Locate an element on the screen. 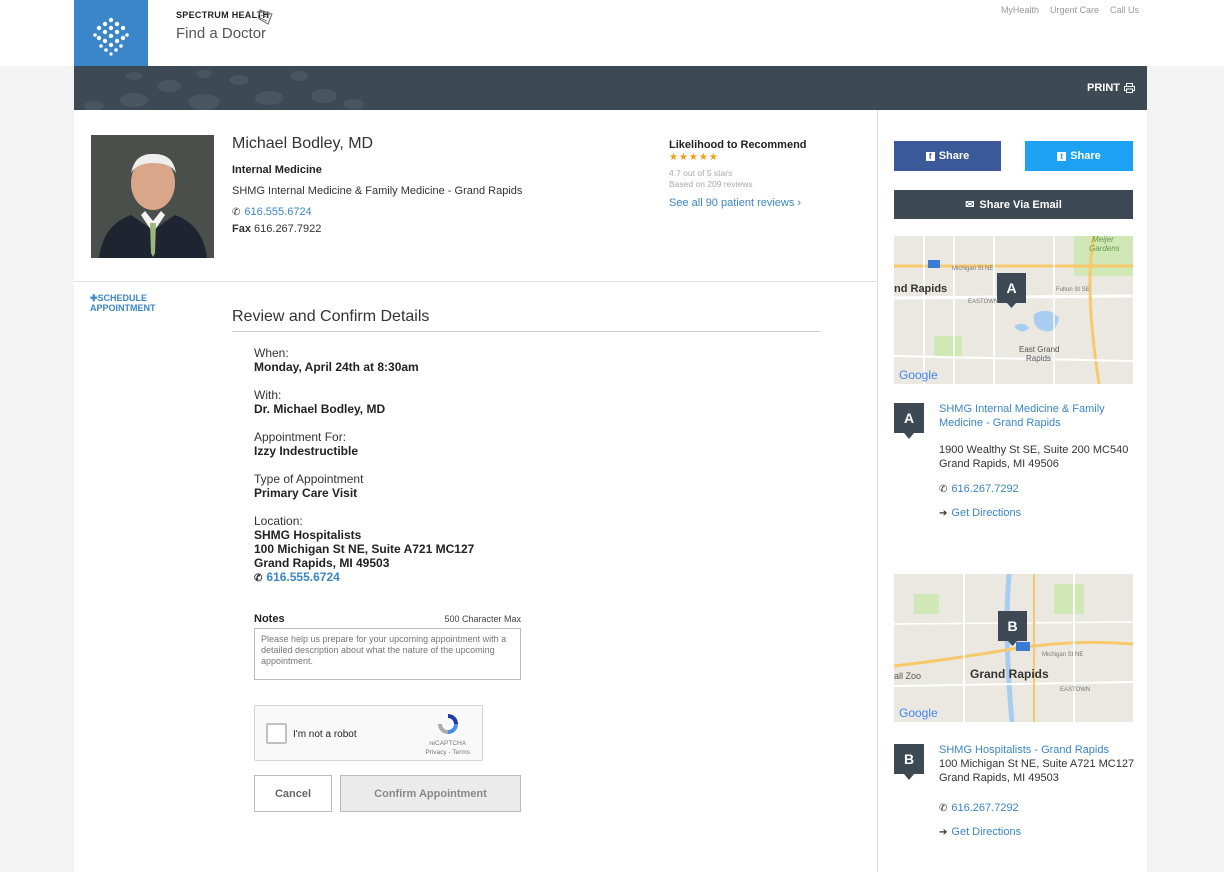 The image size is (1224, 872). map-a-pin-letter: A is located at coordinates (1011, 288).